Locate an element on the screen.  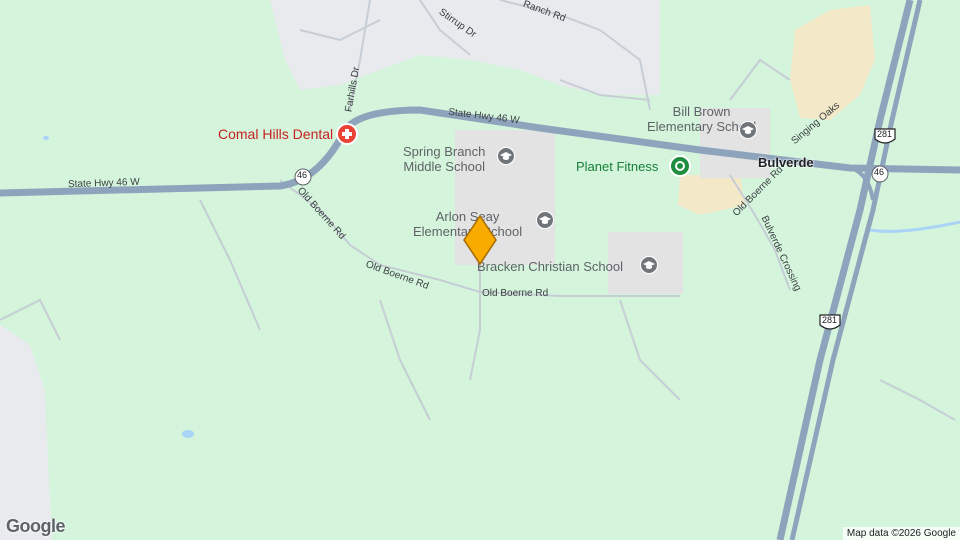
location-pin-icon is located at coordinates (480, 240).